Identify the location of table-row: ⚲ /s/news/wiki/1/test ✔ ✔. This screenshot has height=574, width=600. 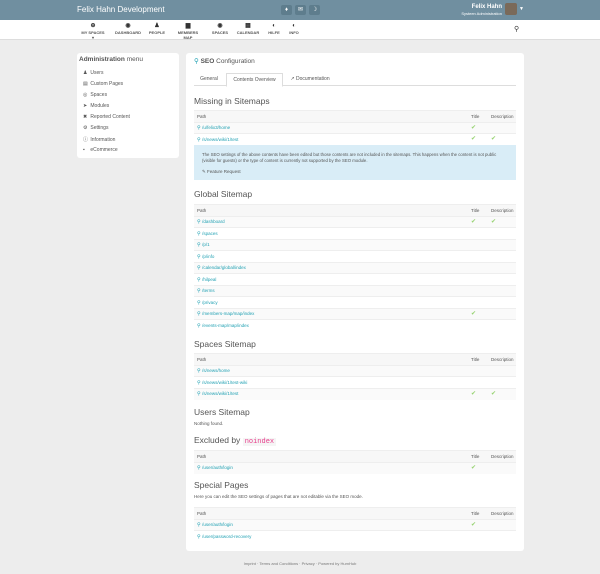
(355, 139).